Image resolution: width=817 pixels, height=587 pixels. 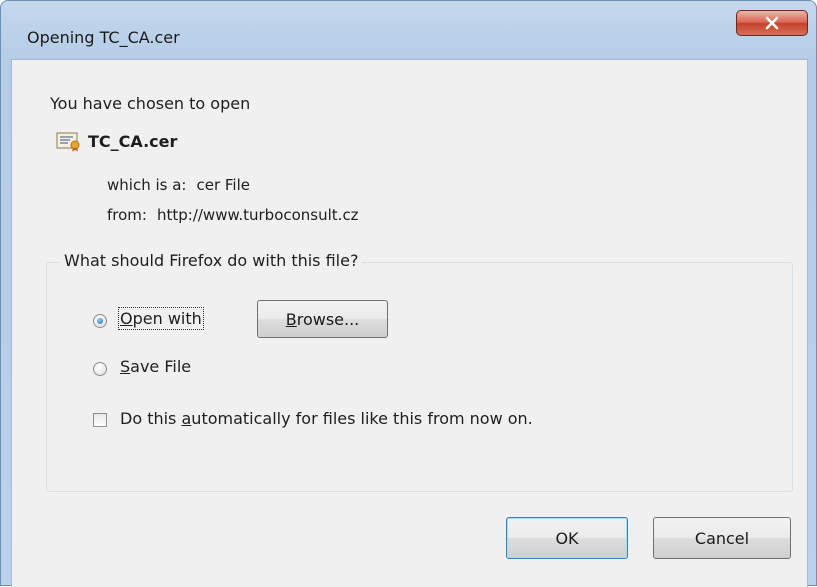 What do you see at coordinates (68, 142) in the screenshot?
I see `certificate-icon` at bounding box center [68, 142].